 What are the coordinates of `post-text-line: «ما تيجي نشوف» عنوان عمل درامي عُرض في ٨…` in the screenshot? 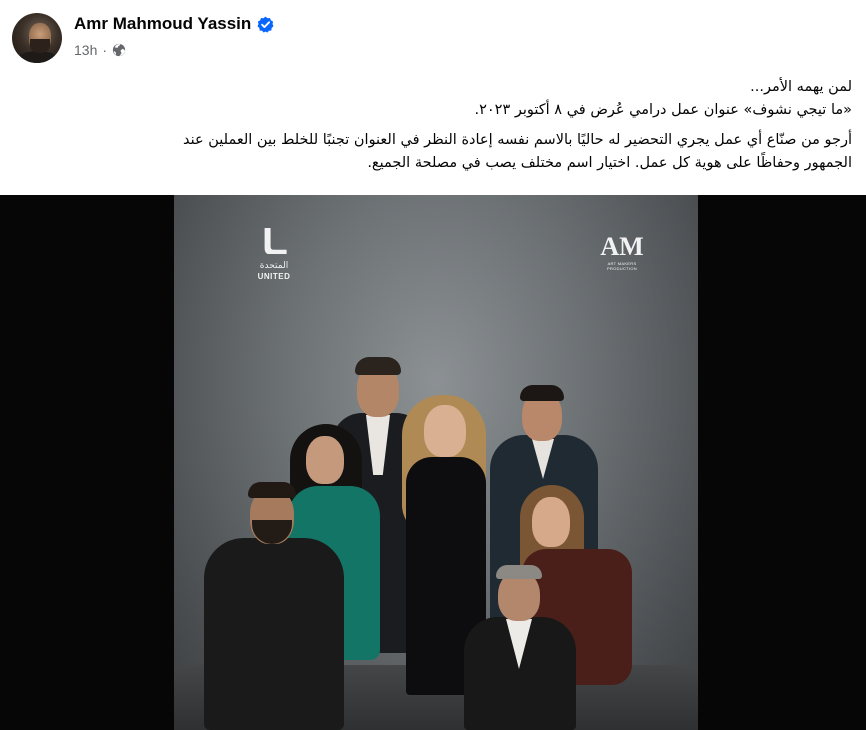 It's located at (663, 110).